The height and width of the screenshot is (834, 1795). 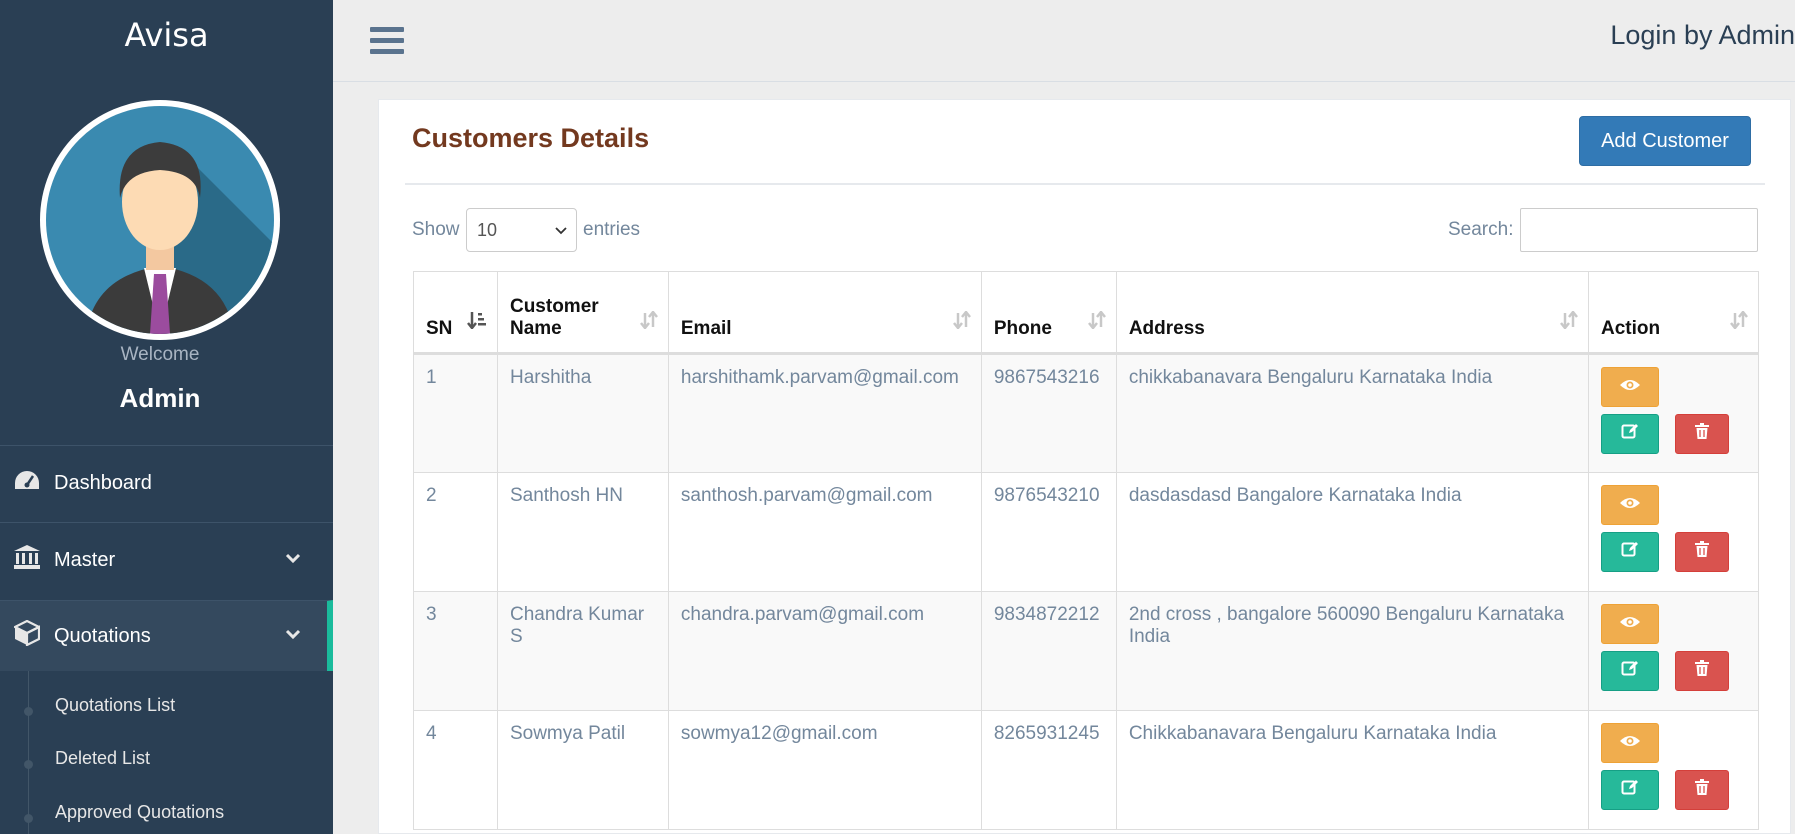 I want to click on page-title: Customers Details, so click(x=531, y=138).